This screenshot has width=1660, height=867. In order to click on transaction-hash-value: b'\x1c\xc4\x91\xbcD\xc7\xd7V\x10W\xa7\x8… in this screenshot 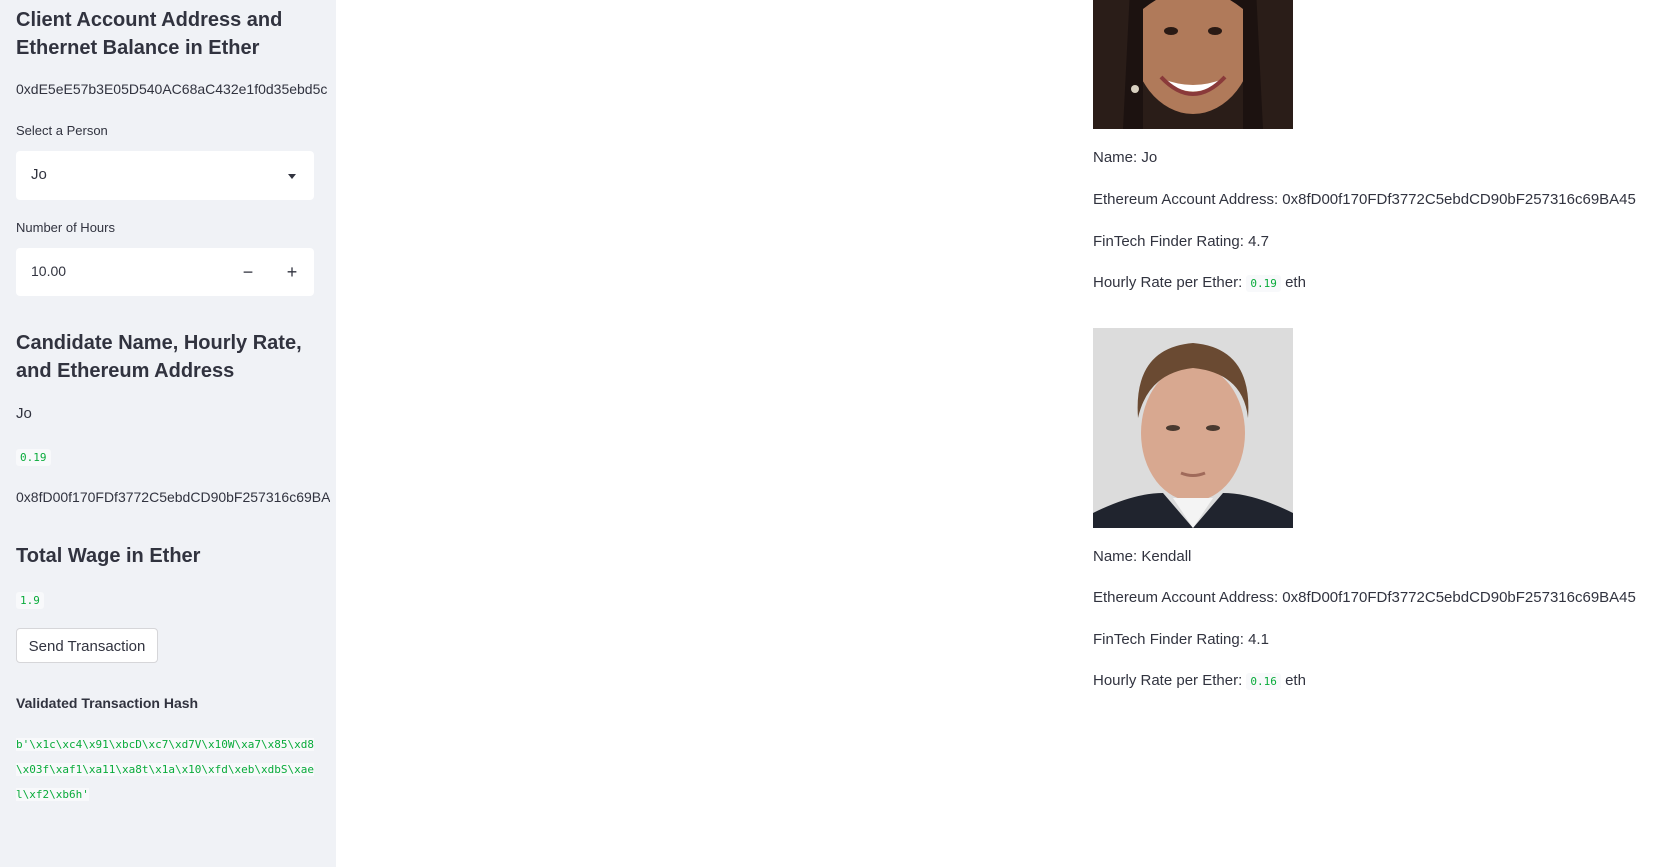, I will do `click(165, 769)`.